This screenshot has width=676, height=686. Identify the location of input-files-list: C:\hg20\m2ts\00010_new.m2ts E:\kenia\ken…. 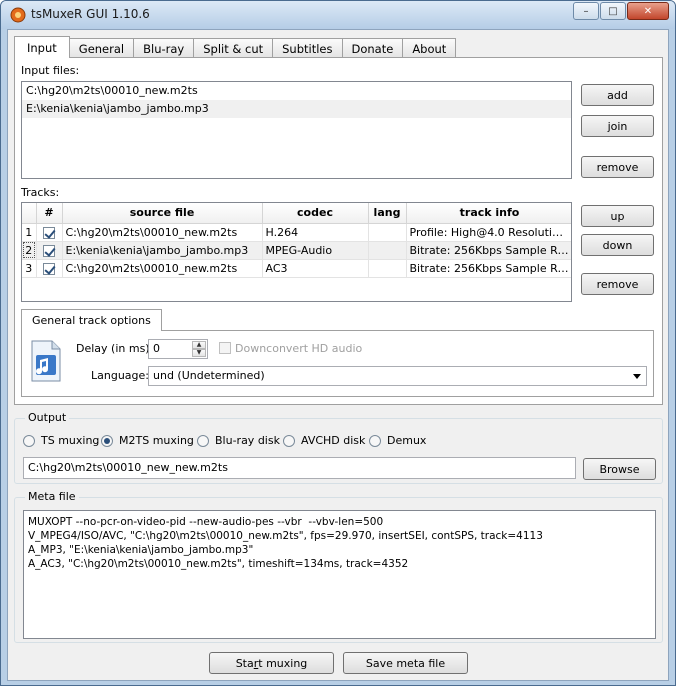
(296, 130).